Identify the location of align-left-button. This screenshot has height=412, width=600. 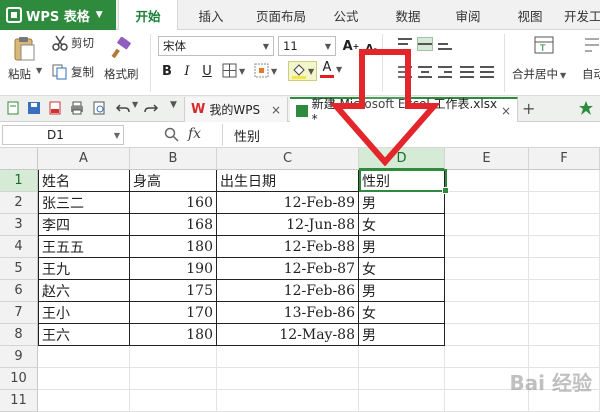
(405, 72).